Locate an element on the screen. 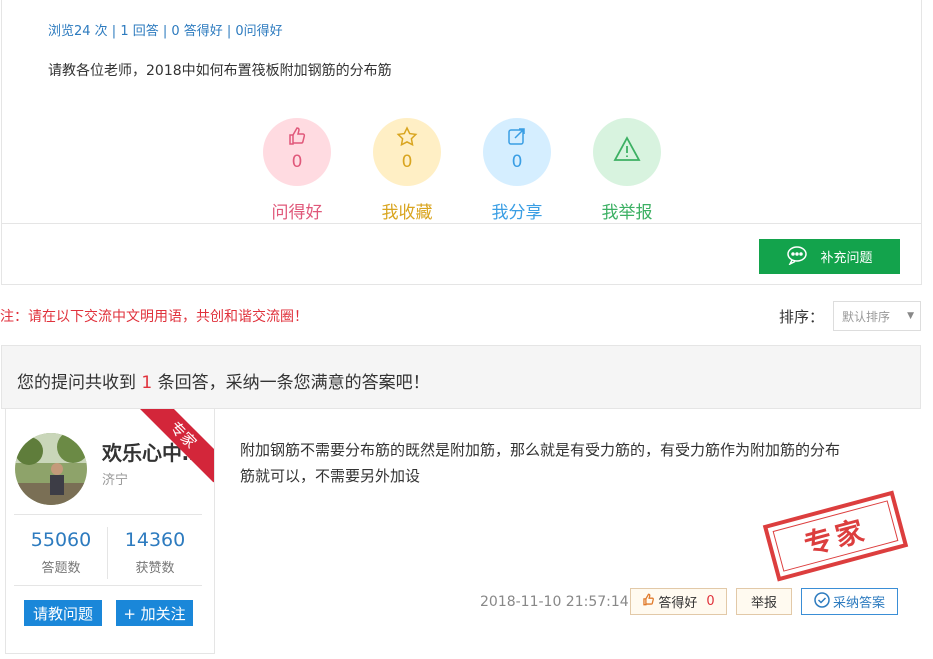  answer-timestamp: 2018-11-10 21:57:14 is located at coordinates (554, 602).